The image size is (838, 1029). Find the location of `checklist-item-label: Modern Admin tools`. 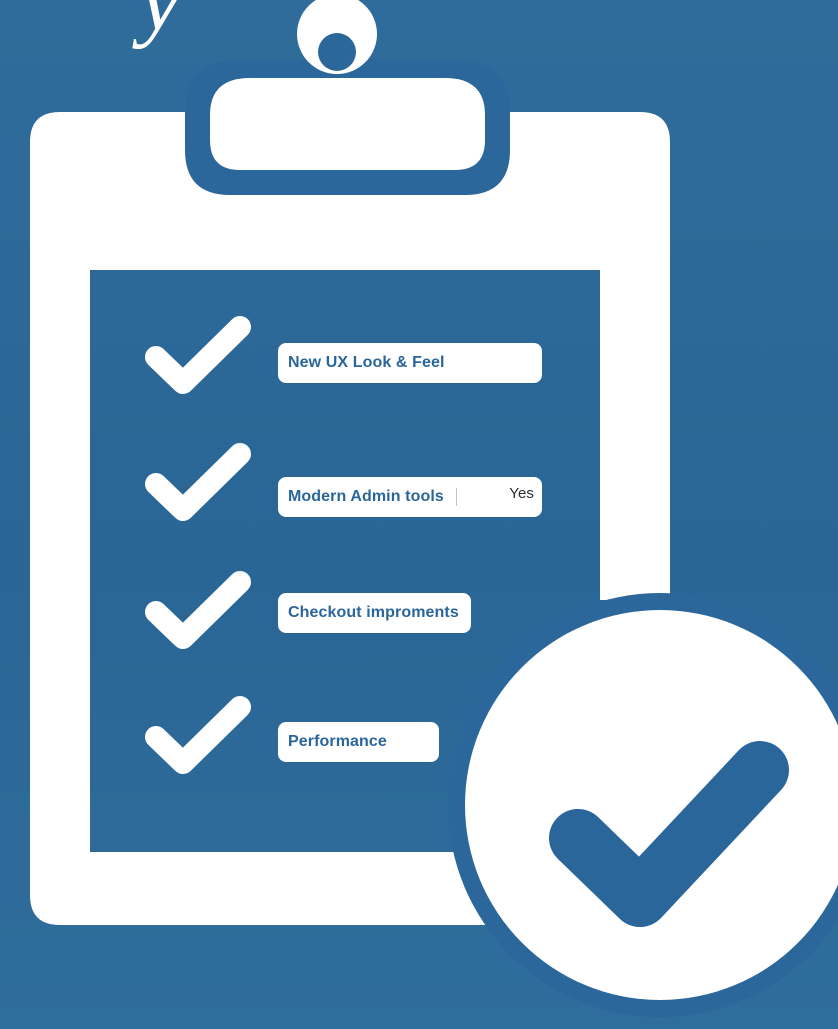

checklist-item-label: Modern Admin tools is located at coordinates (366, 496).